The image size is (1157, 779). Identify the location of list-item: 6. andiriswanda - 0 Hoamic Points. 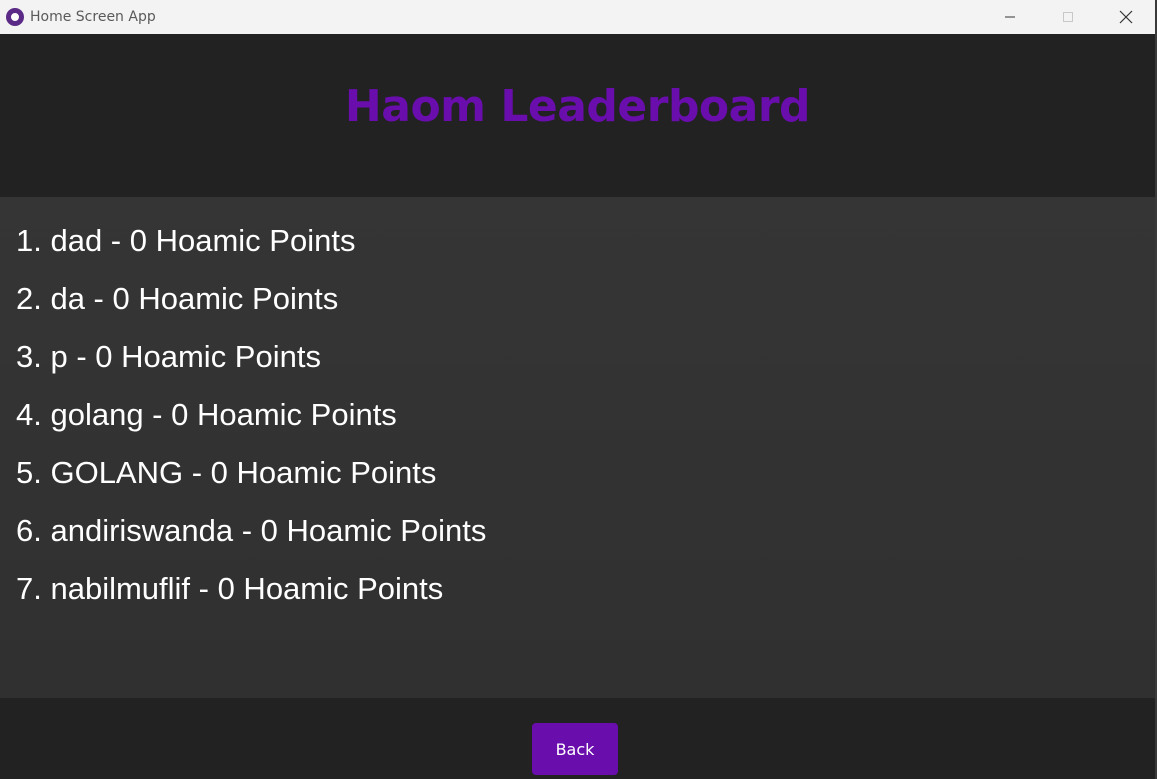
(251, 530).